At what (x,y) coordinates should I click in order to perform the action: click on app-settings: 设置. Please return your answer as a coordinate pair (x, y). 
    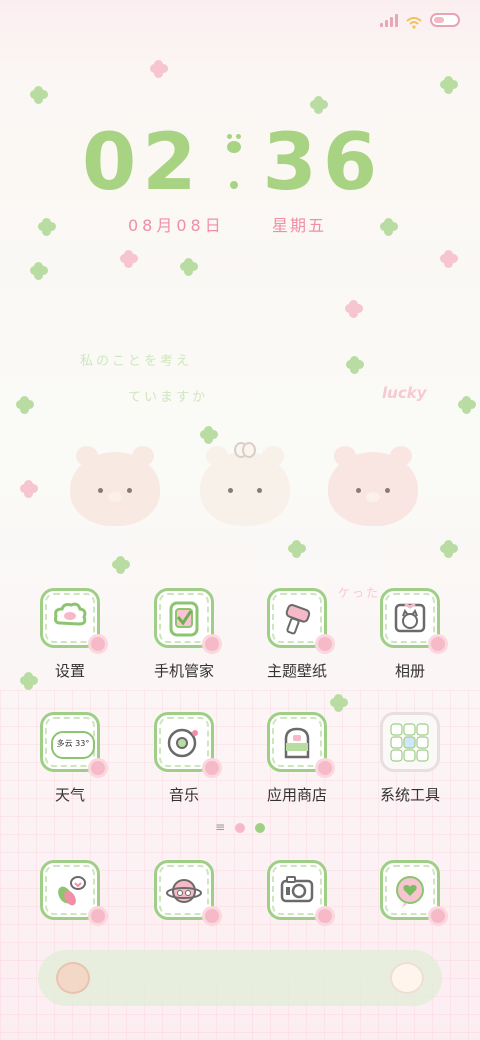
    Looking at the image, I should click on (70, 634).